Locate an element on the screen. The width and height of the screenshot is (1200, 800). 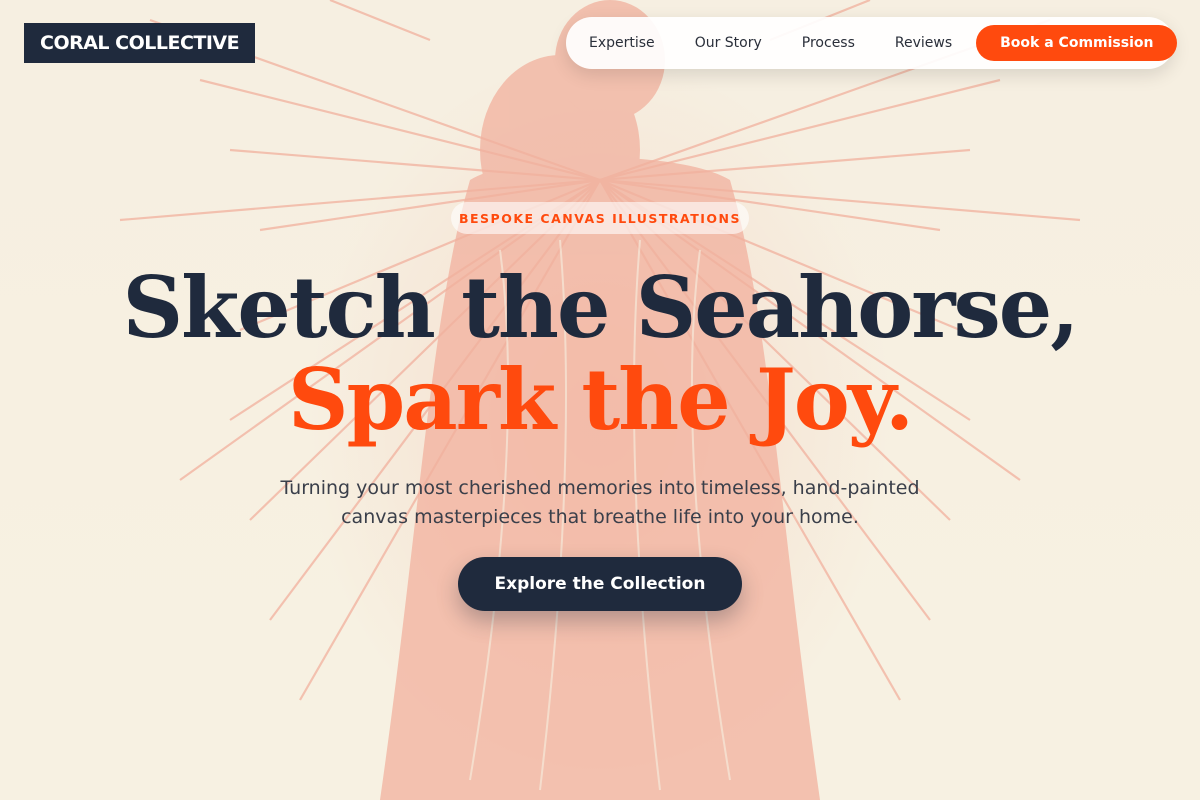
nav-link-process: Process is located at coordinates (828, 43).